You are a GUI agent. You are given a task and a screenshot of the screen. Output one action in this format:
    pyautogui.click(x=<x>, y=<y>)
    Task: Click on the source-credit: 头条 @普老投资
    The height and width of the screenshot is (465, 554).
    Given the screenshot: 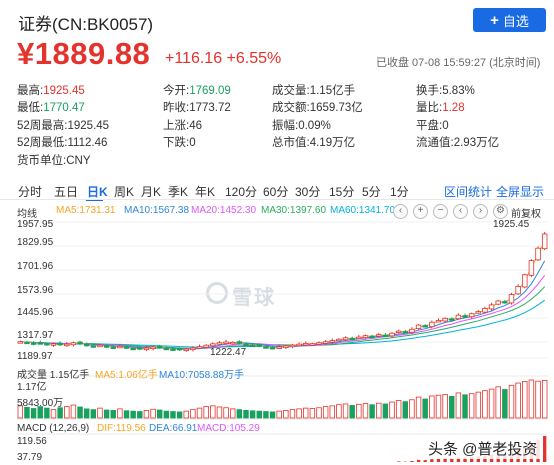 What is the action you would take?
    pyautogui.click(x=483, y=448)
    